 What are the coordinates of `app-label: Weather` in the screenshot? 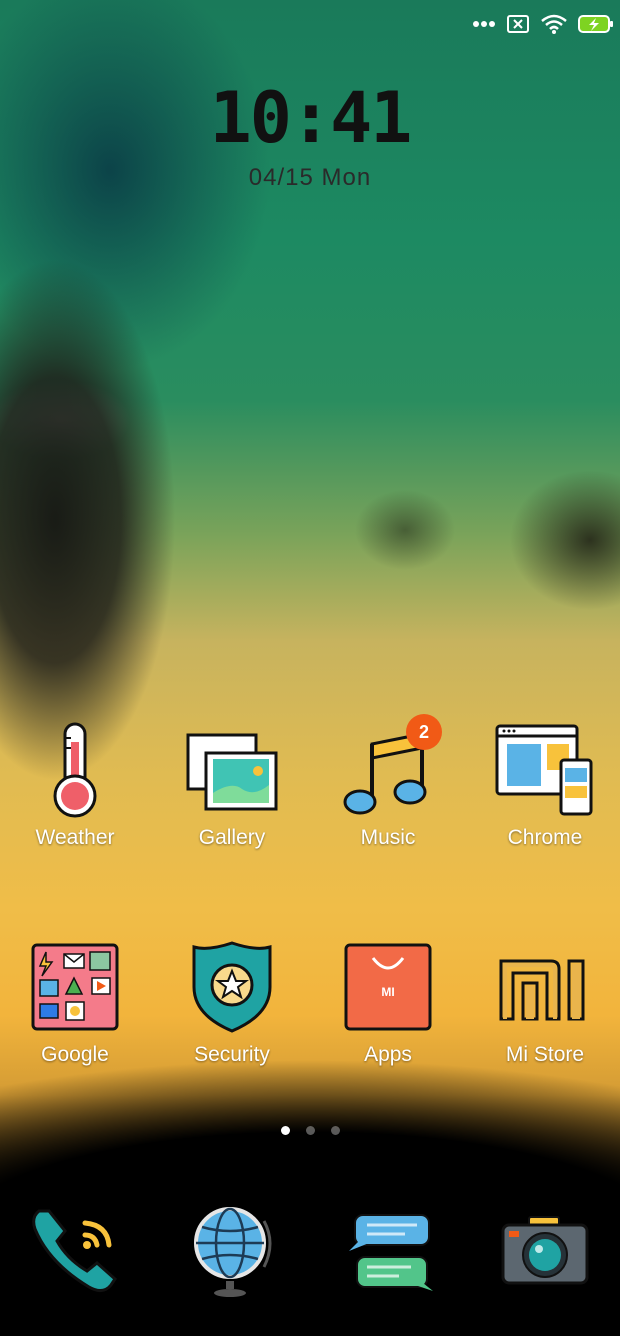 It's located at (75, 837).